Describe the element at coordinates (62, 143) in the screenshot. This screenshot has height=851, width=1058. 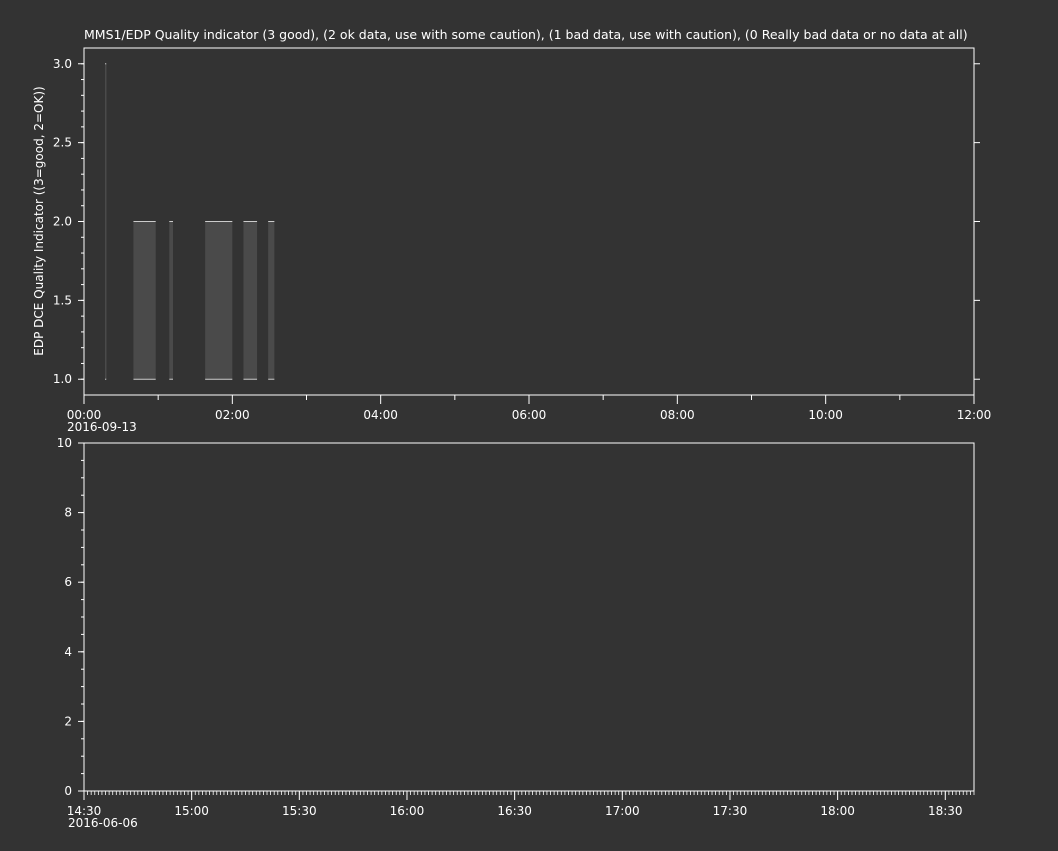
I see `y-tick-label-4: 2.5` at that location.